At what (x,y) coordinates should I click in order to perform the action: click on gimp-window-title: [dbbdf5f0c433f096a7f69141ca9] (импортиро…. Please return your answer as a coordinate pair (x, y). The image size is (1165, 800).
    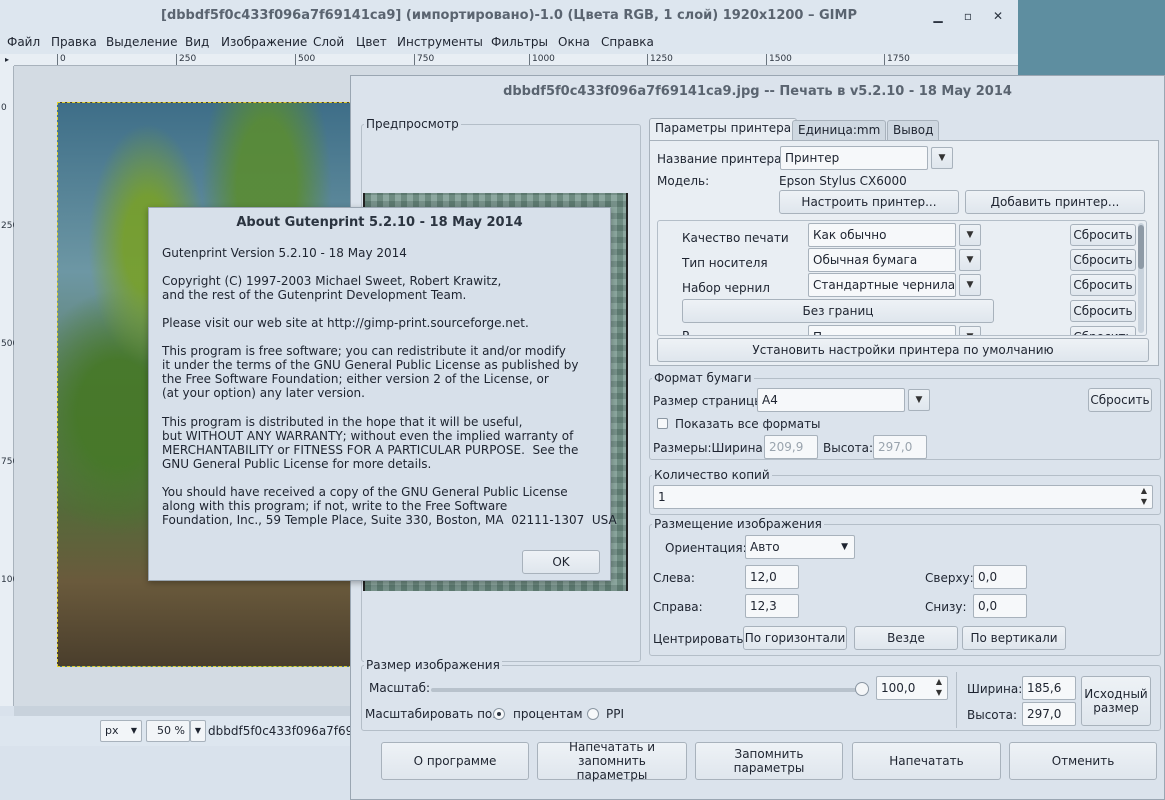
    Looking at the image, I should click on (509, 16).